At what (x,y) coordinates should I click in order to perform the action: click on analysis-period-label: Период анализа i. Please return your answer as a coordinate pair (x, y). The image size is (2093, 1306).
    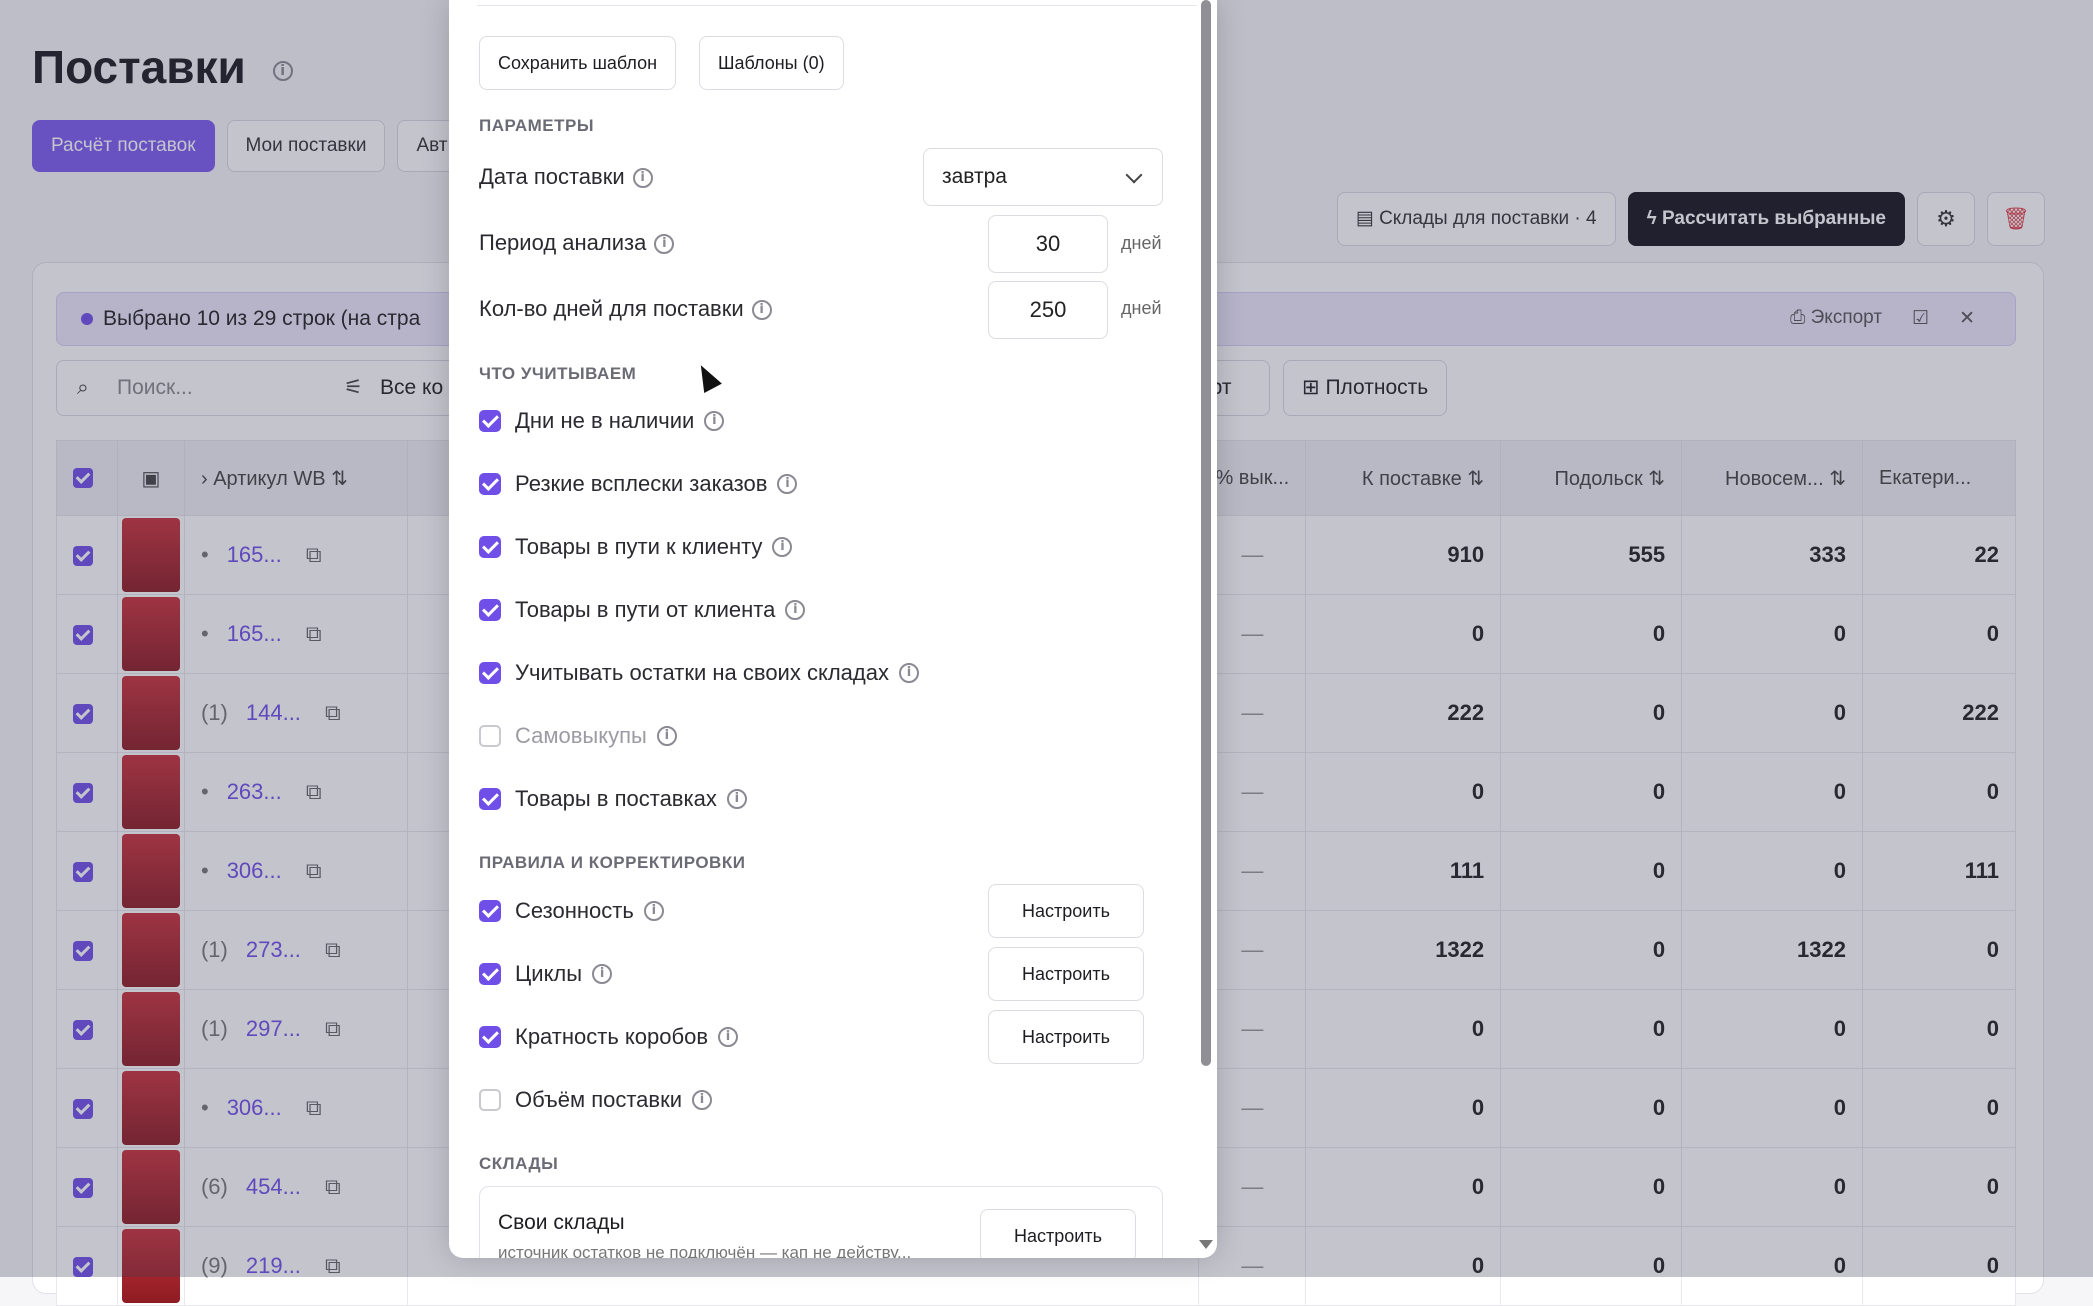
    Looking at the image, I should click on (577, 243).